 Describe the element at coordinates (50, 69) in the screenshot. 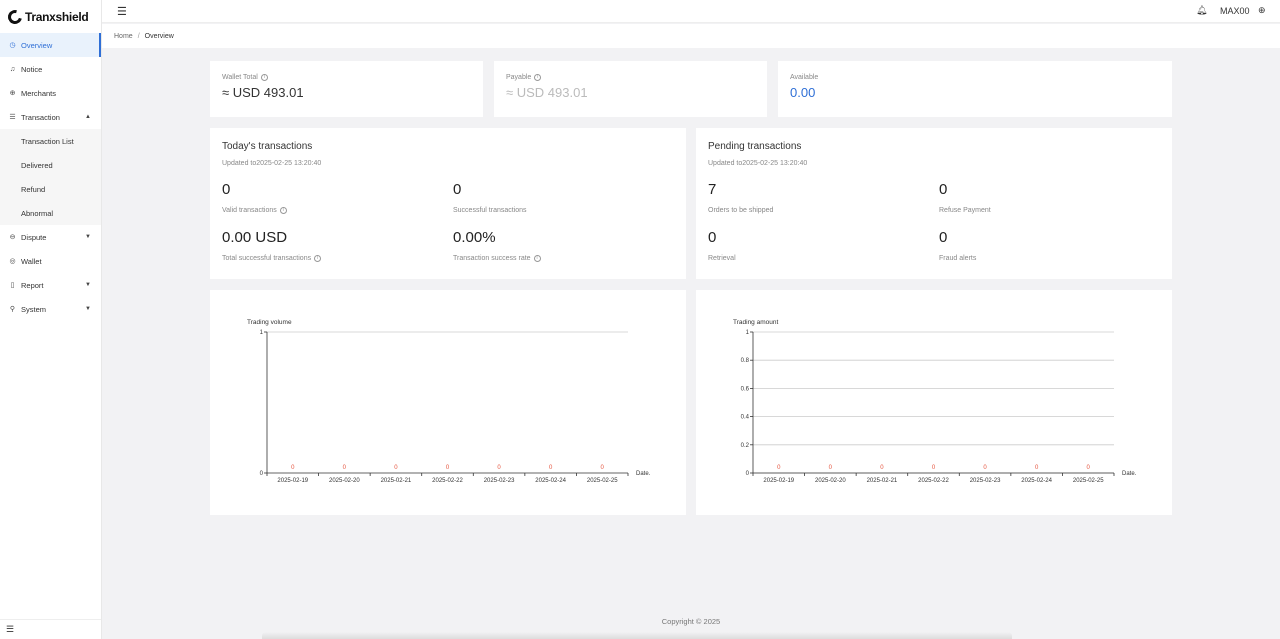

I see `sidebar-item-notice: ♫ Notice` at that location.